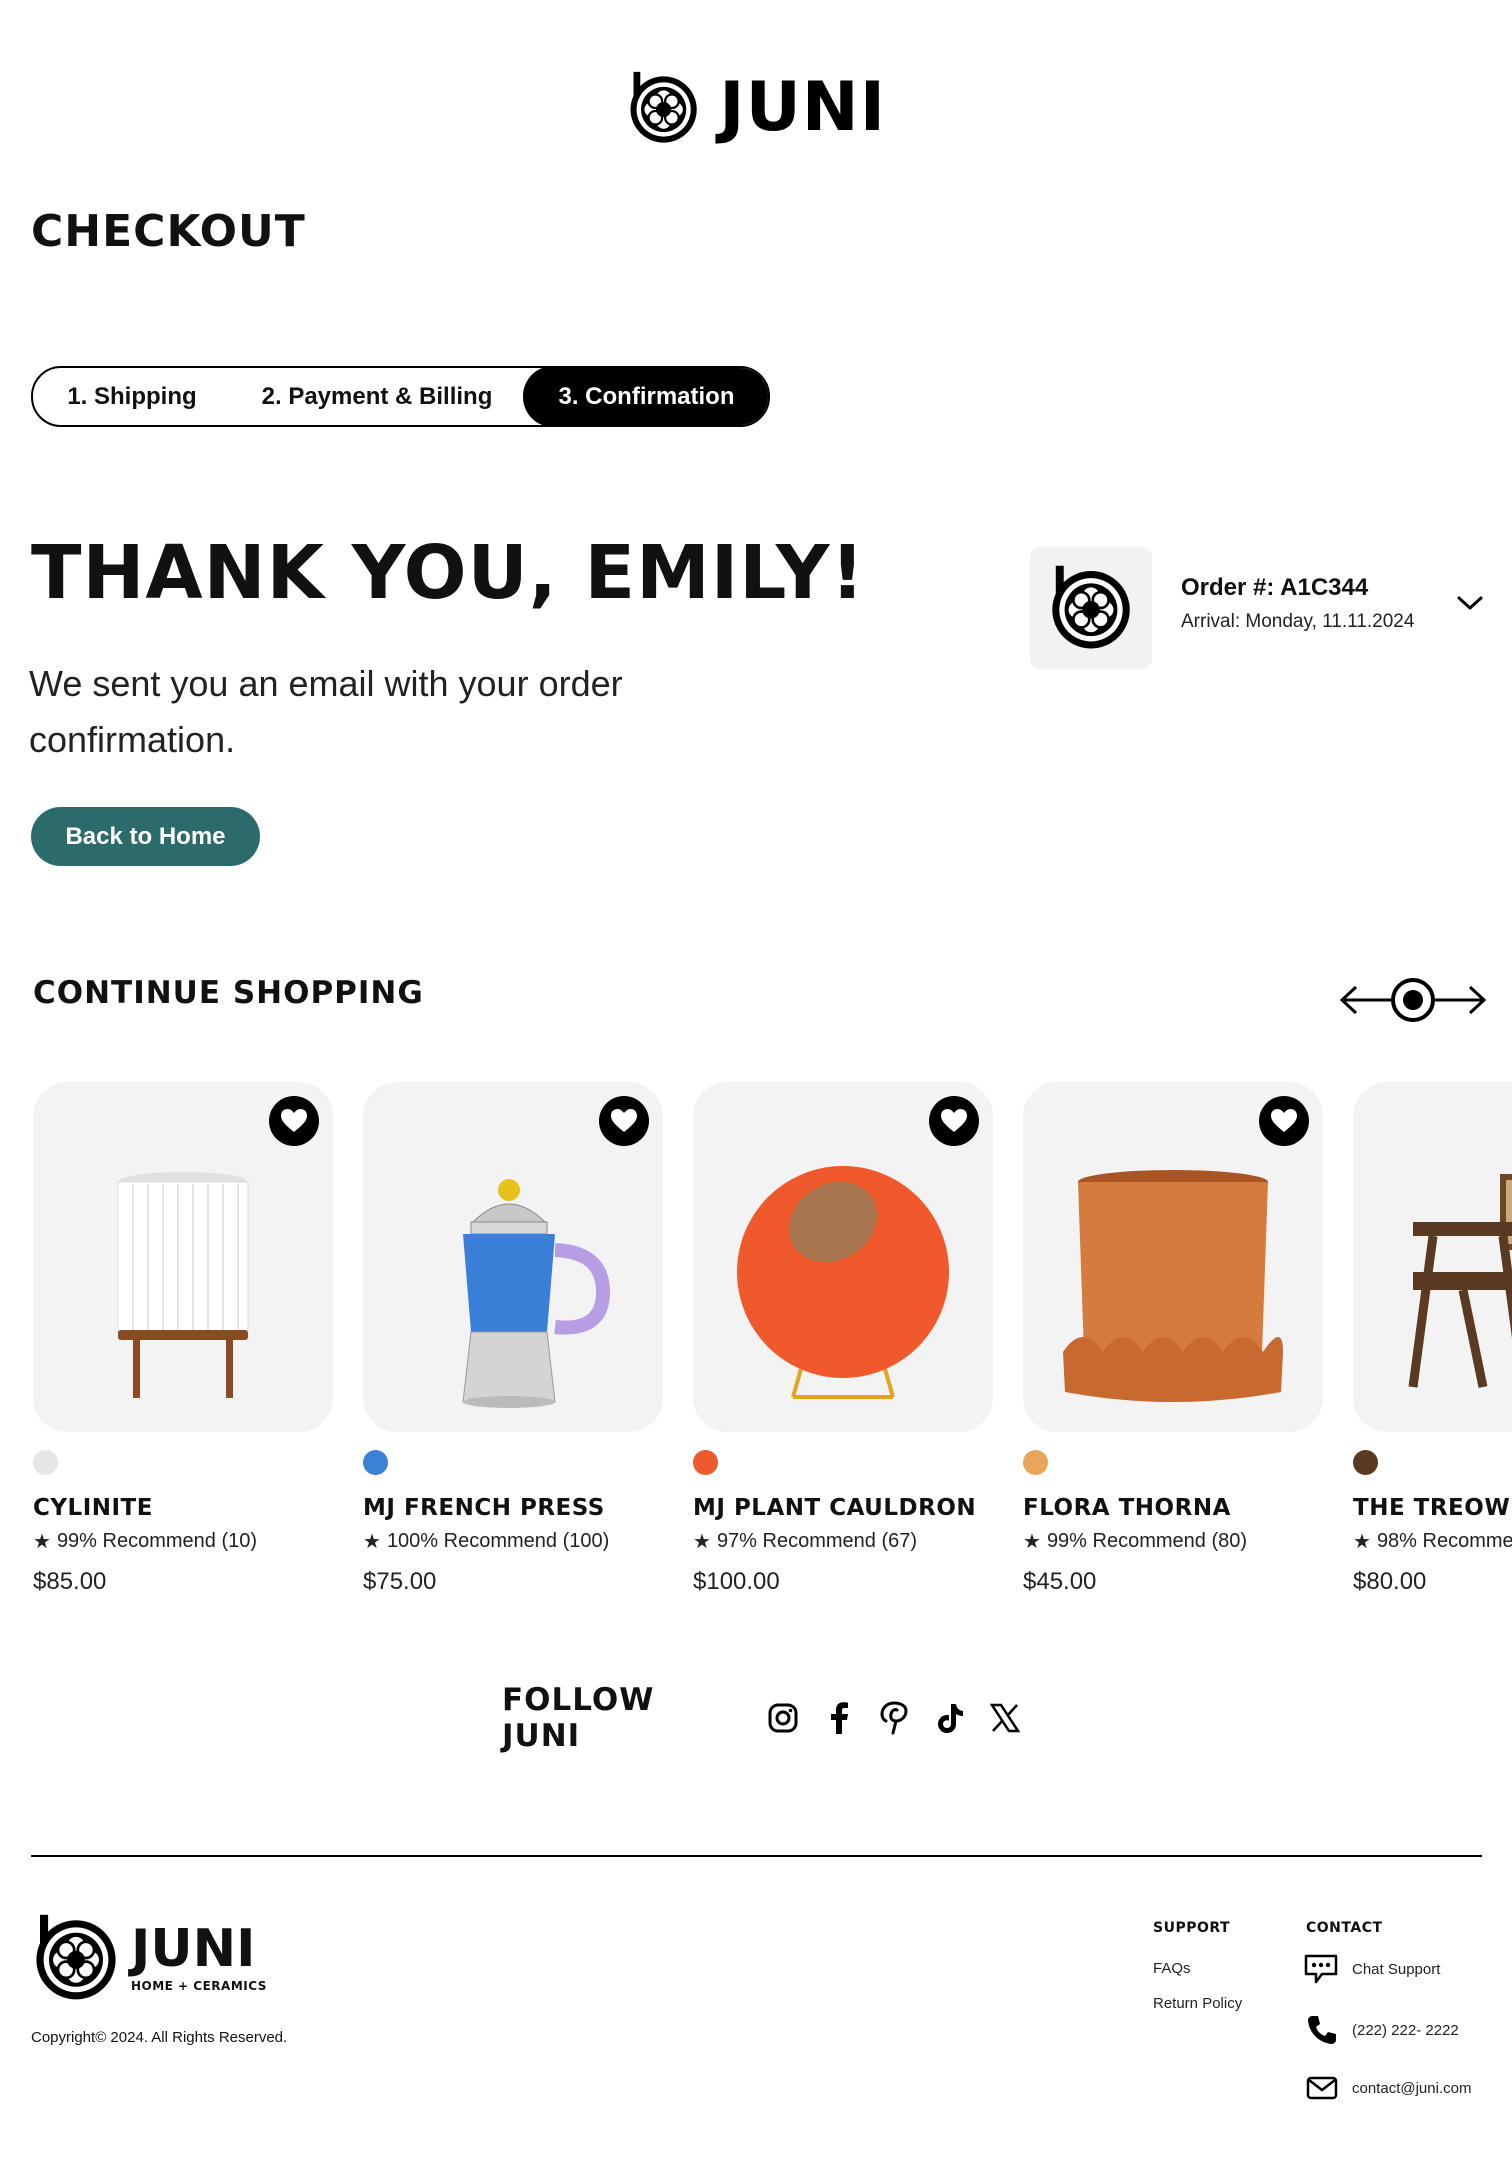 Image resolution: width=1512 pixels, height=2161 pixels. What do you see at coordinates (168, 231) in the screenshot?
I see `page-title: CHECKOUT` at bounding box center [168, 231].